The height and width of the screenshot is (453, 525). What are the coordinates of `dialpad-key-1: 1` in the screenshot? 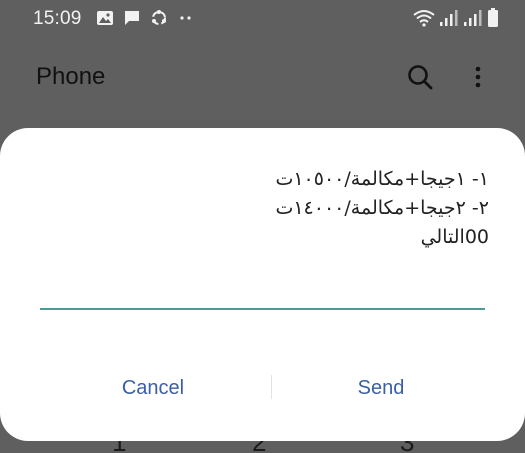 It's located at (119, 447).